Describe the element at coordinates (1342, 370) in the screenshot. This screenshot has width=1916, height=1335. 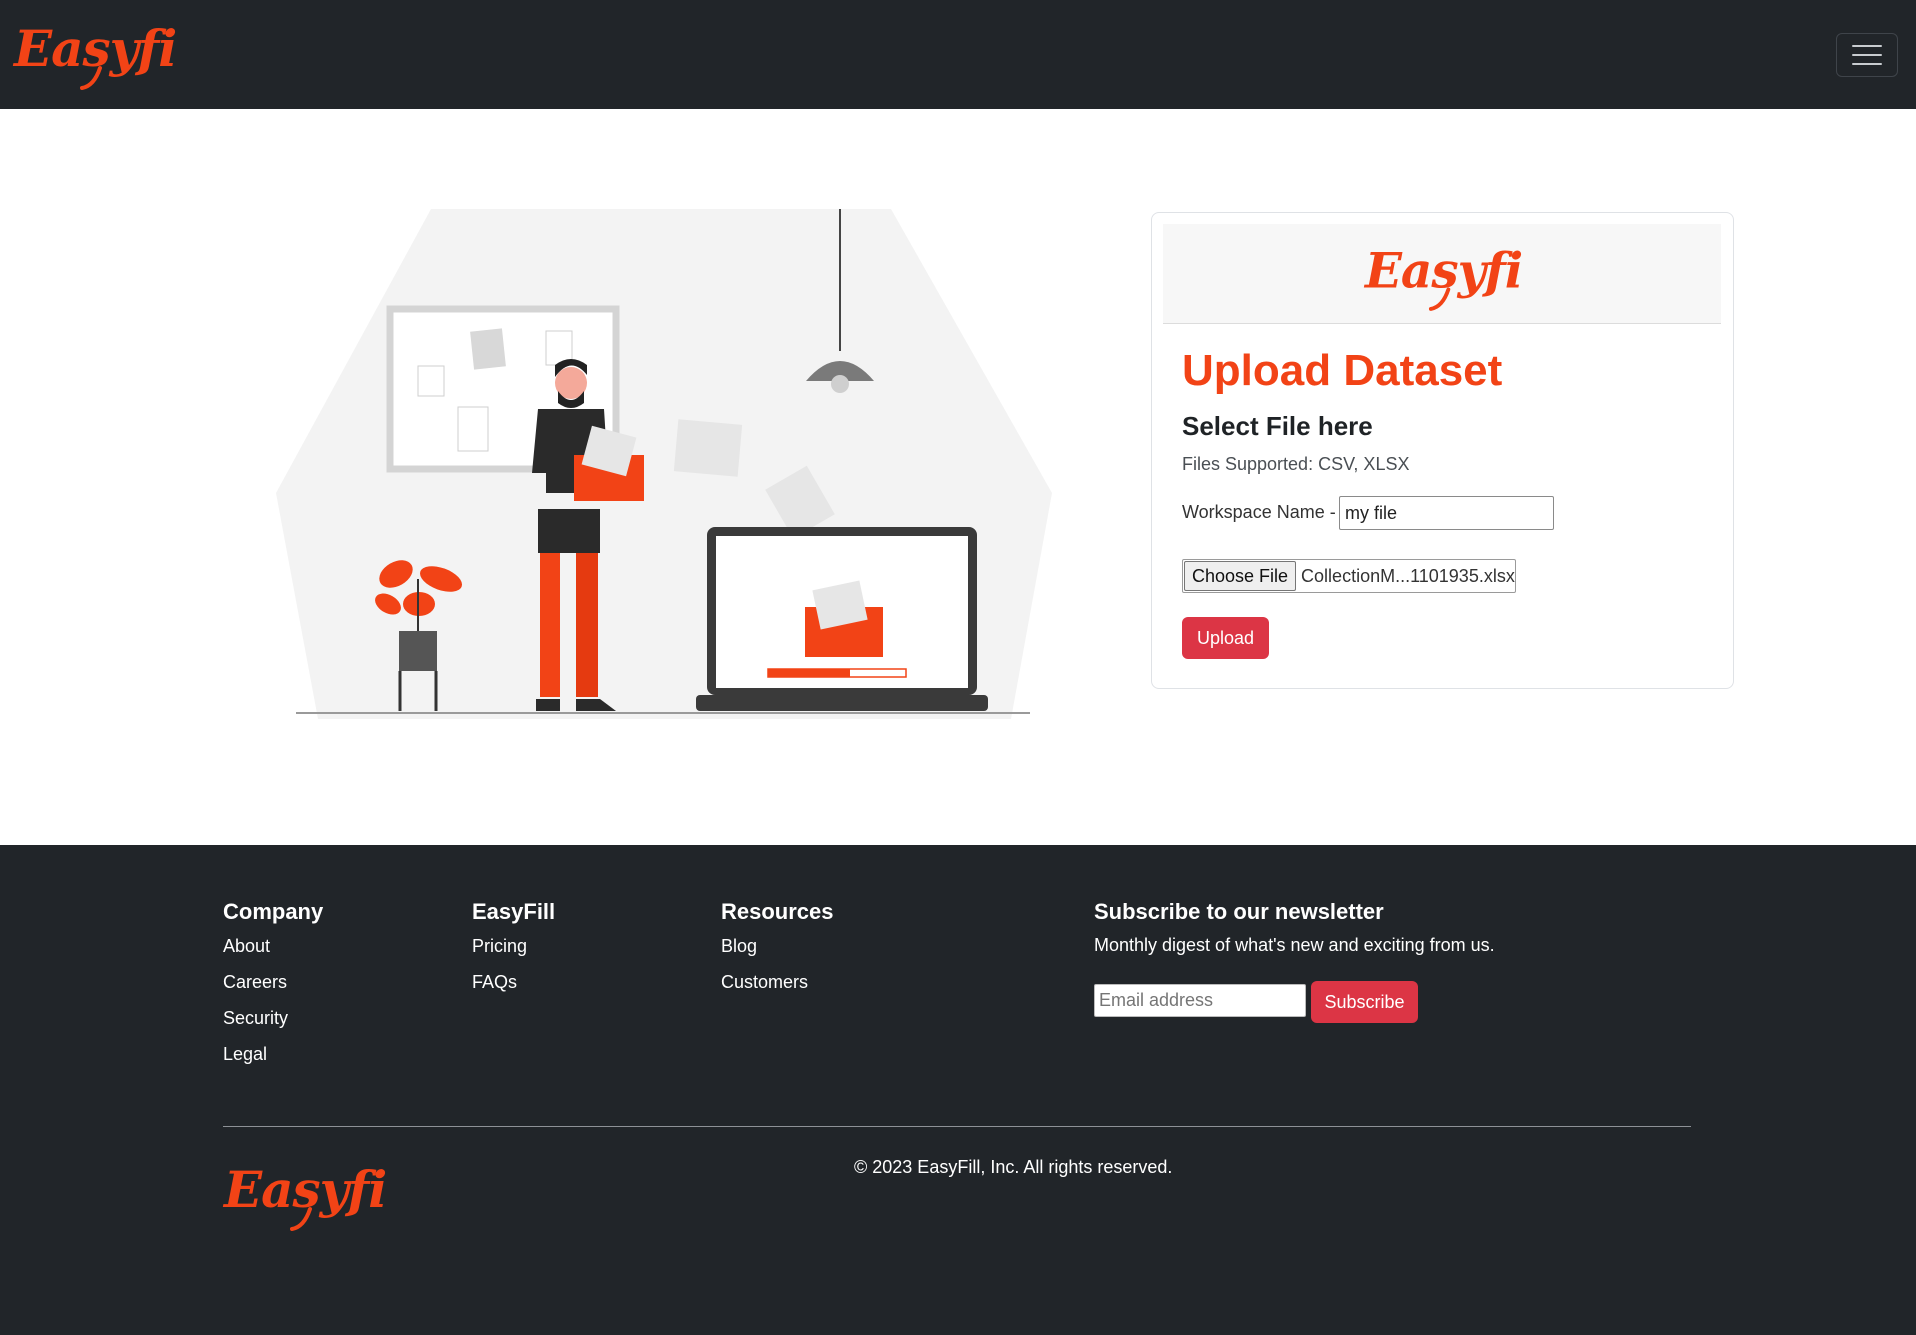
I see `page-title: Upload Dataset` at that location.